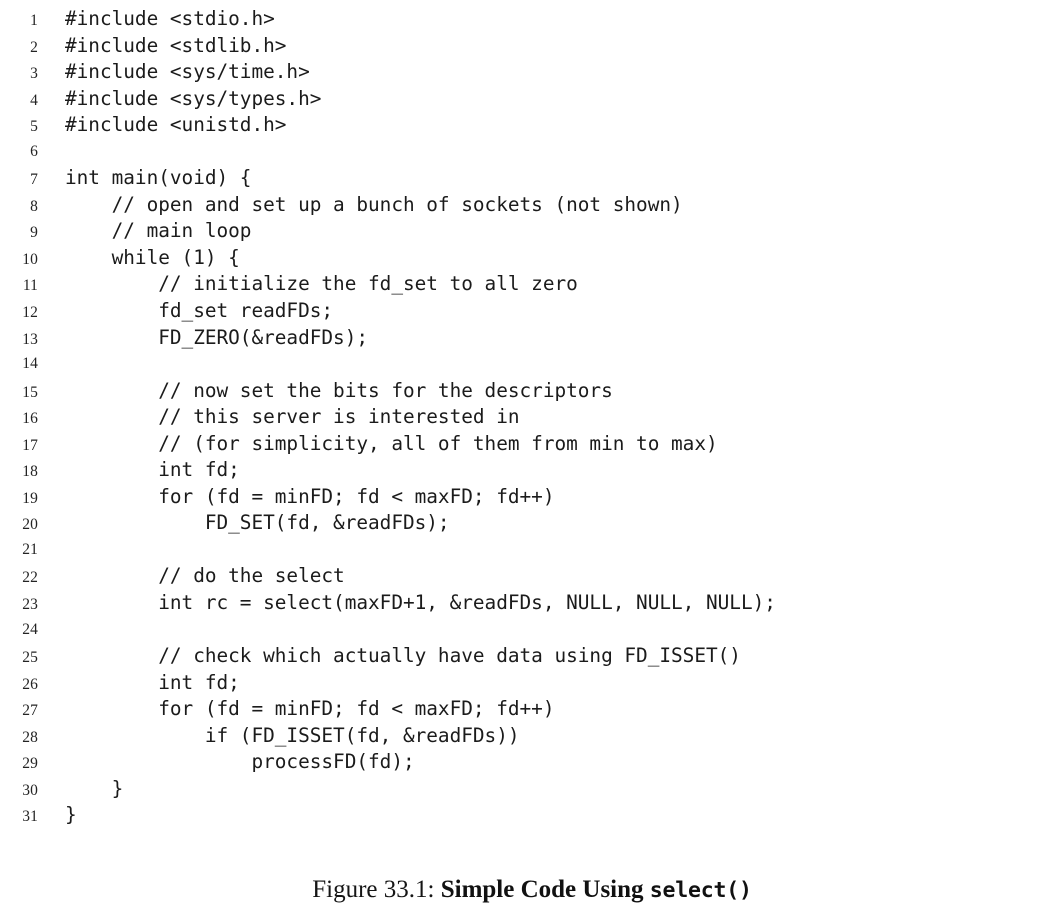 This screenshot has height=922, width=1064. I want to click on line-number: 6, so click(34, 151).